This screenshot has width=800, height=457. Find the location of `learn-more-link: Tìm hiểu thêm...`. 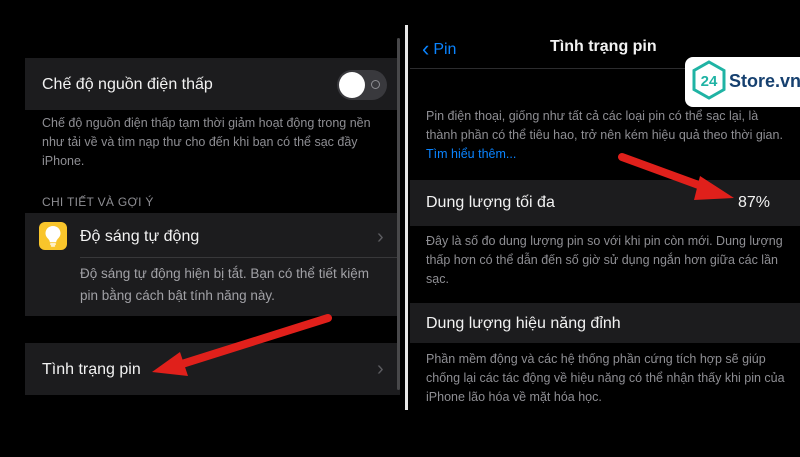

learn-more-link: Tìm hiểu thêm... is located at coordinates (471, 154).